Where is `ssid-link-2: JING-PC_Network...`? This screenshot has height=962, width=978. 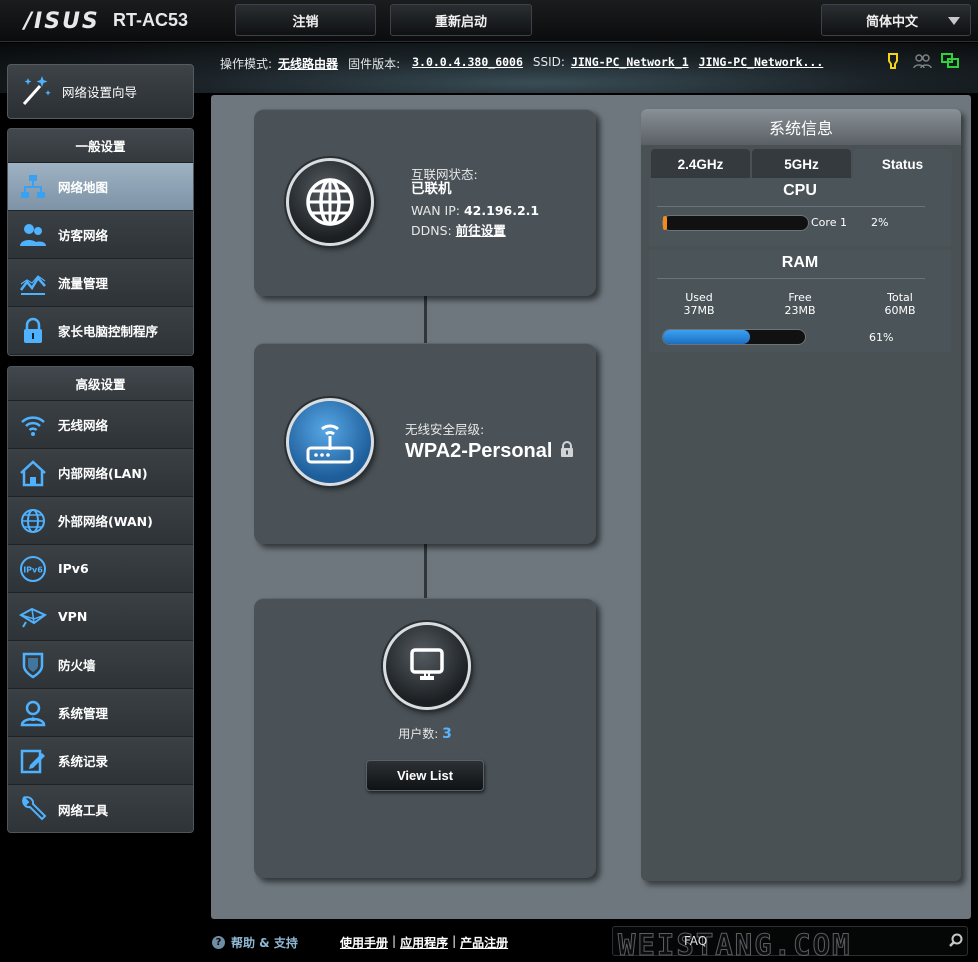
ssid-link-2: JING-PC_Network... is located at coordinates (761, 63).